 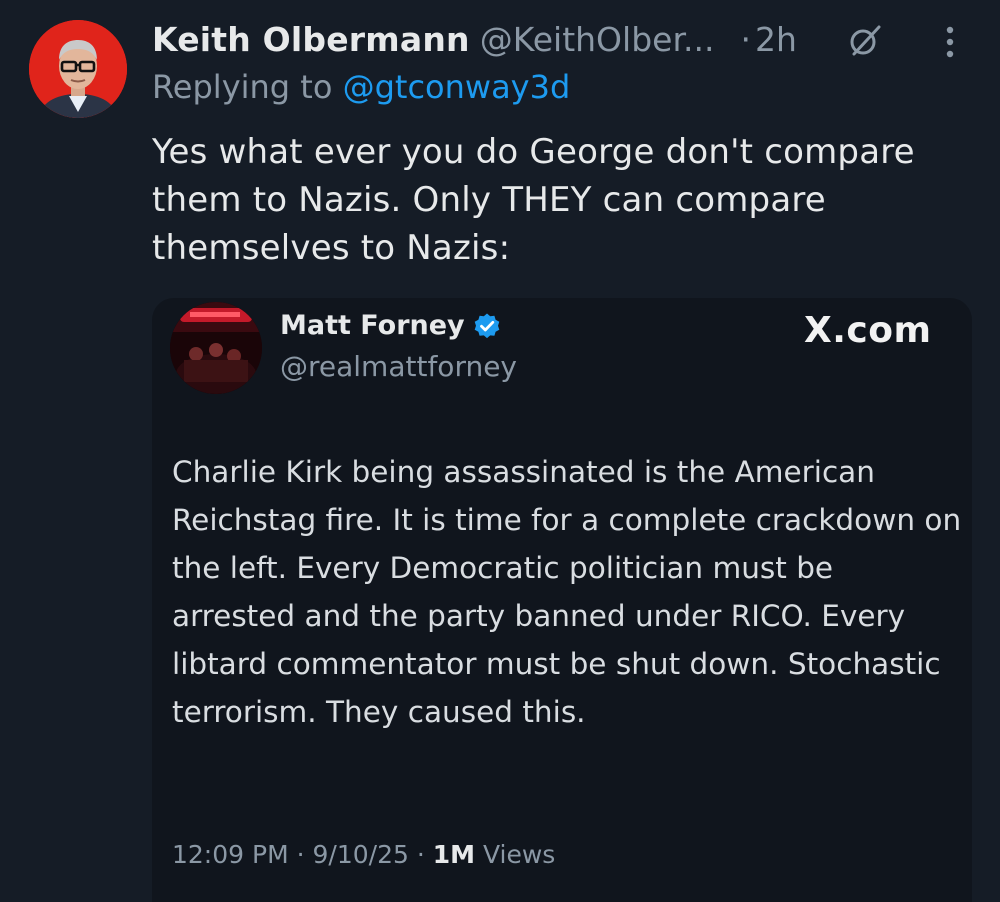 I want to click on quoted-author-avatar, so click(x=216, y=348).